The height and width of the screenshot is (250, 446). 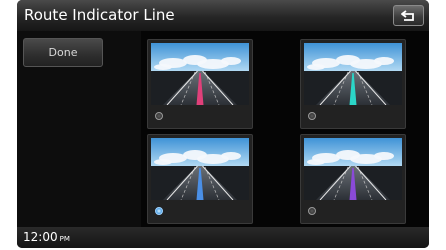 What do you see at coordinates (63, 52) in the screenshot?
I see `done-button: Done` at bounding box center [63, 52].